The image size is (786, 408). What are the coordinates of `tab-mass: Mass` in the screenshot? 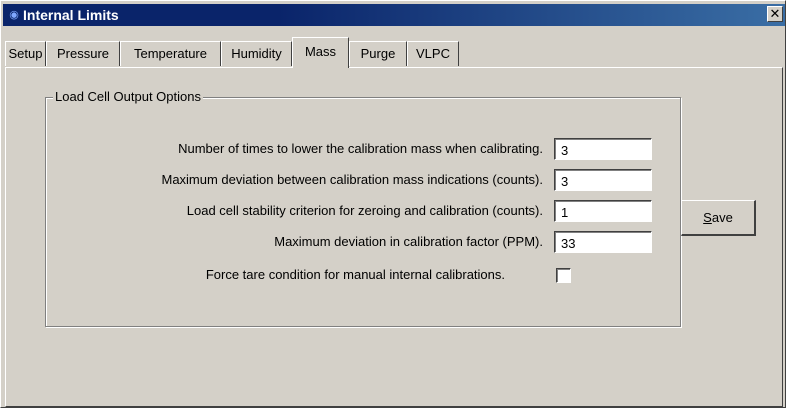 It's located at (320, 52).